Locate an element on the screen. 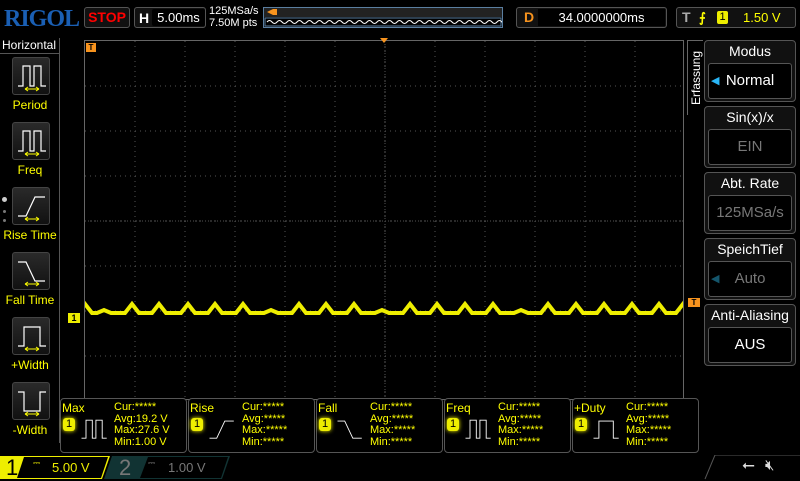  measure-label: Rise Time is located at coordinates (30, 235).